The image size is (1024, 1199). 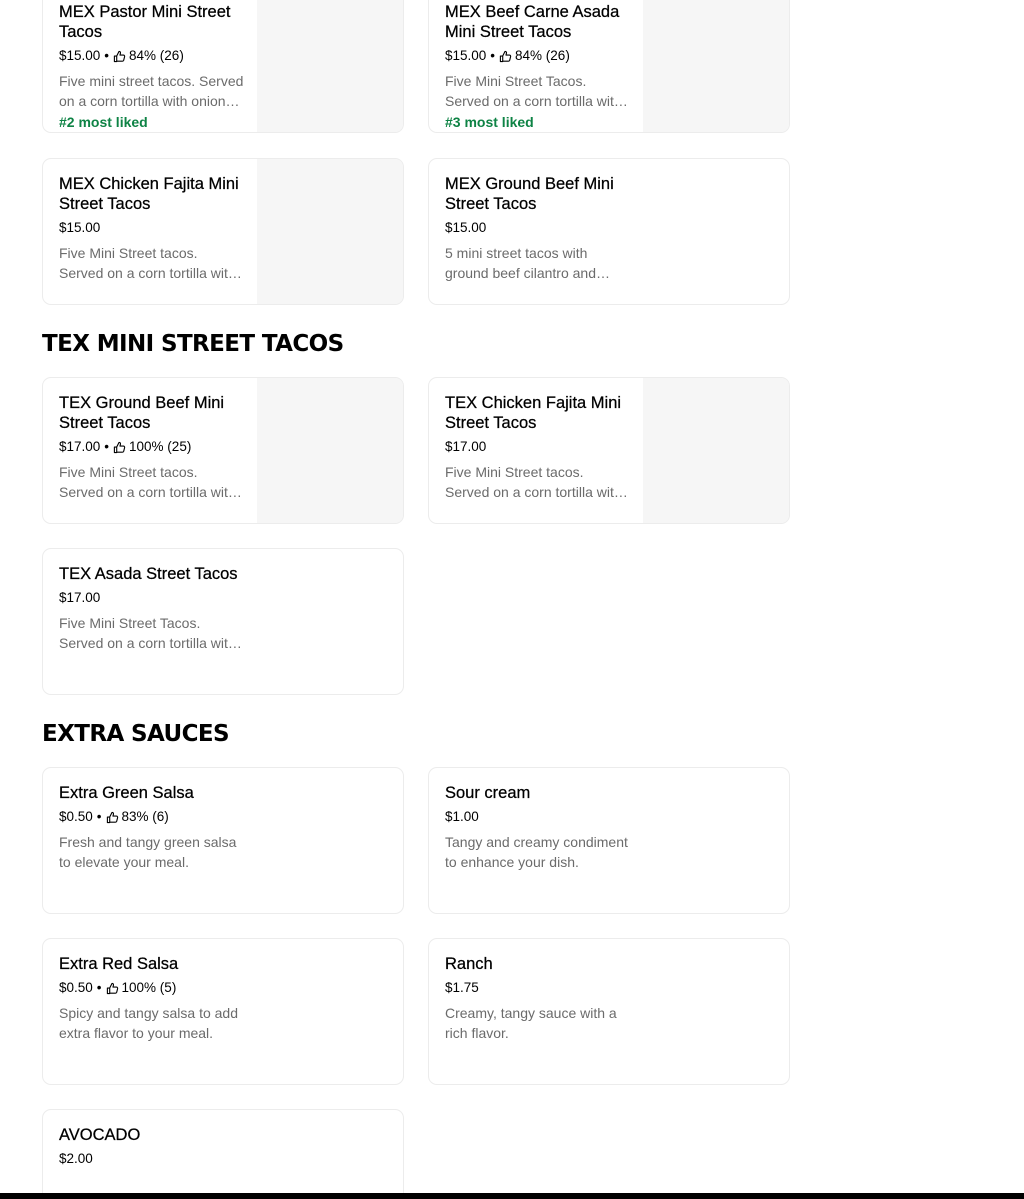 What do you see at coordinates (193, 344) in the screenshot?
I see `section-title: TEX MINI STREET TACOS` at bounding box center [193, 344].